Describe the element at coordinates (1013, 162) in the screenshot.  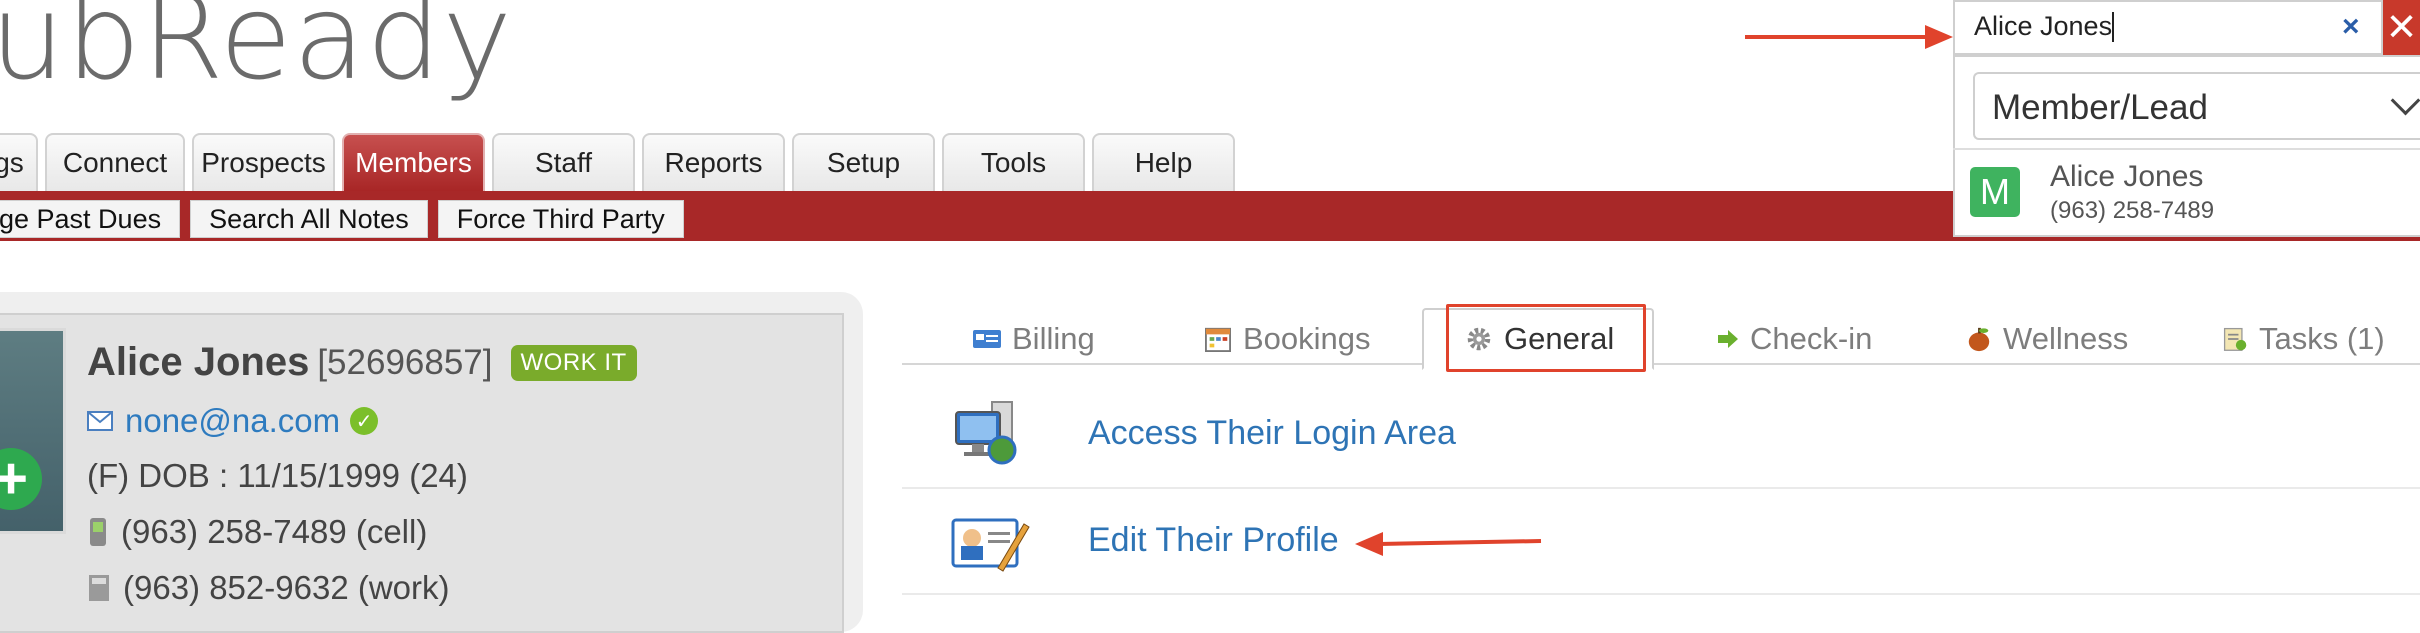
I see `tab-tools: Tools` at that location.